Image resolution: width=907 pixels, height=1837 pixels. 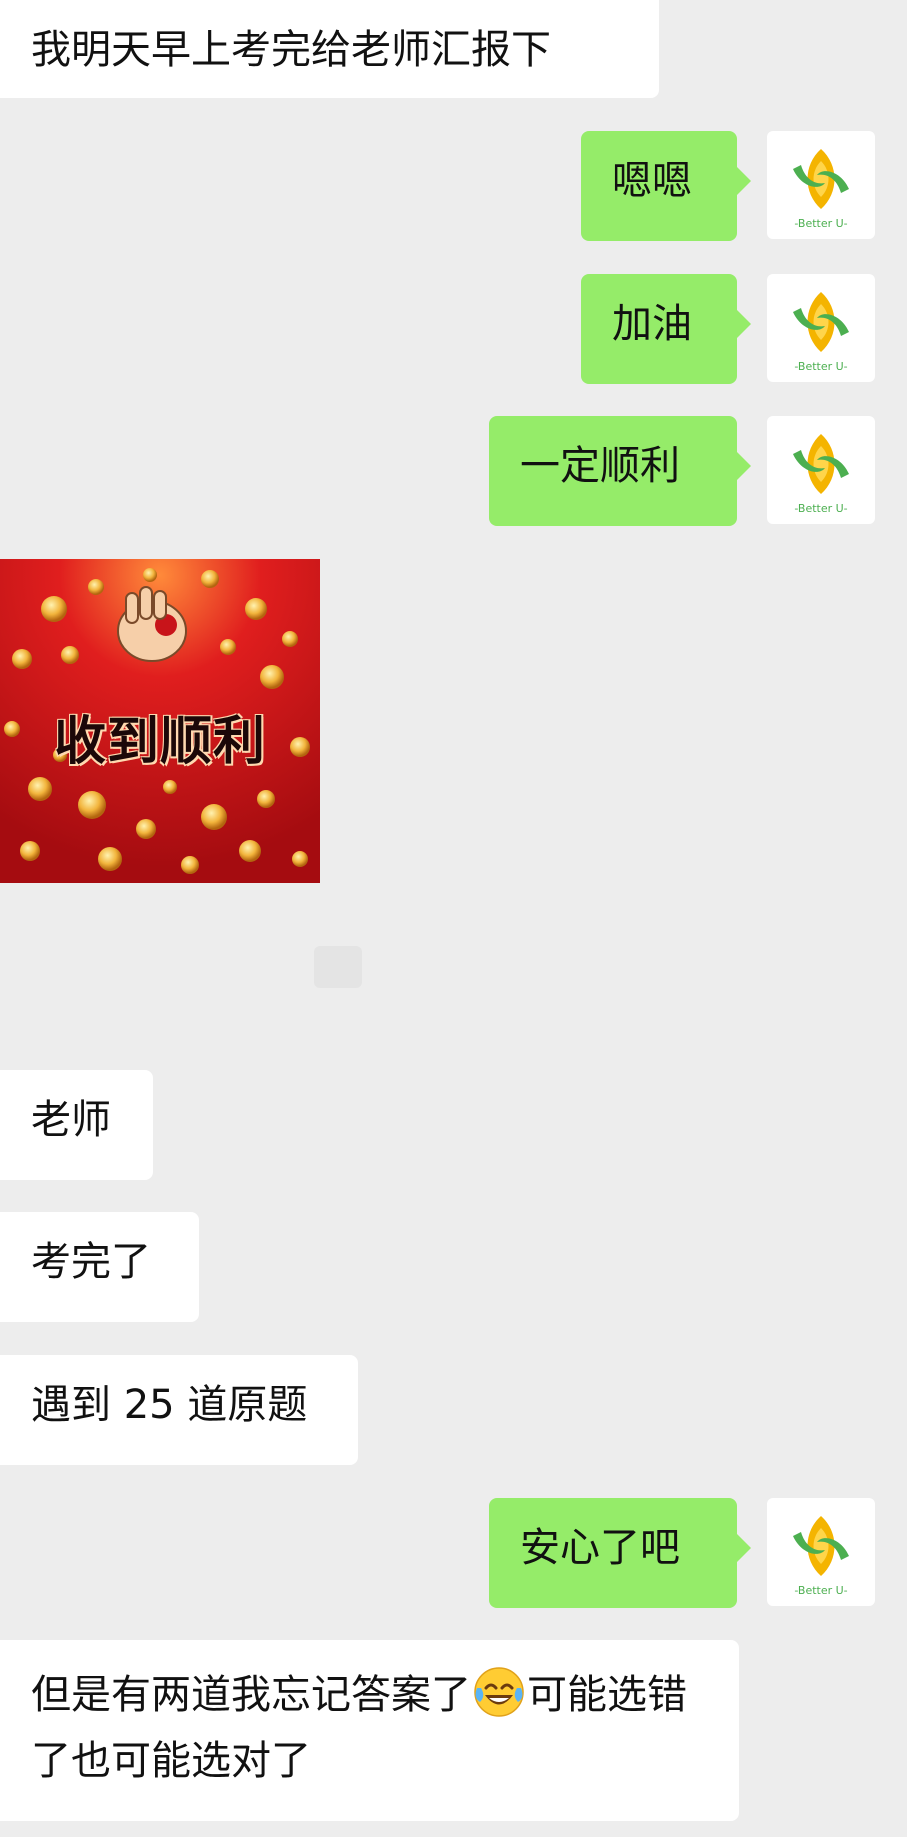 I want to click on message-text: 考完了, so click(x=91, y=1262).